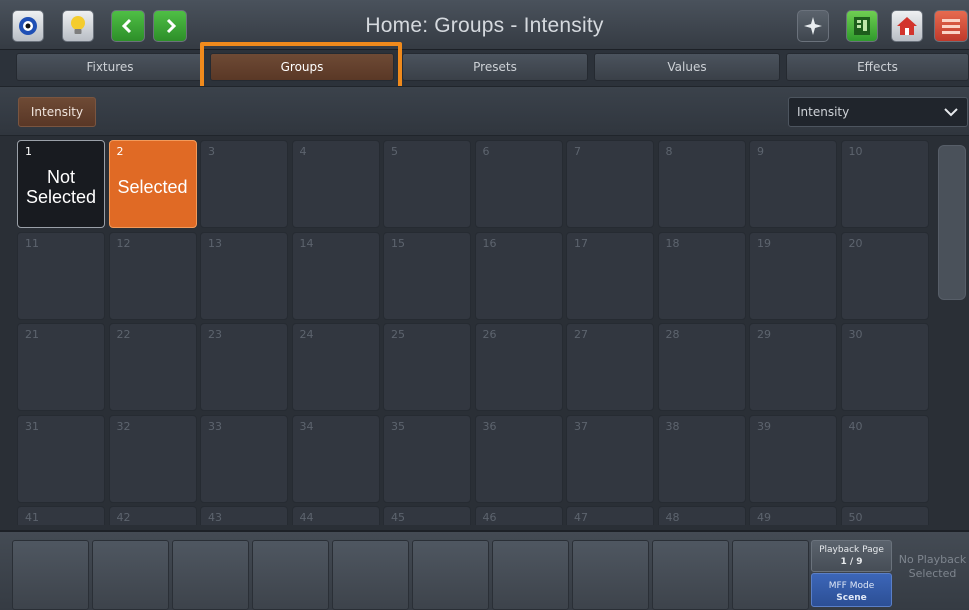 The width and height of the screenshot is (969, 610). Describe the element at coordinates (764, 243) in the screenshot. I see `group-cell-number: 19` at that location.